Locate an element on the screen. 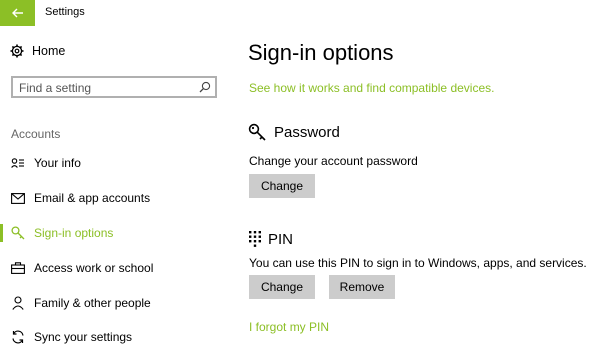  sidebar-item-label: Sync your settings is located at coordinates (83, 337).